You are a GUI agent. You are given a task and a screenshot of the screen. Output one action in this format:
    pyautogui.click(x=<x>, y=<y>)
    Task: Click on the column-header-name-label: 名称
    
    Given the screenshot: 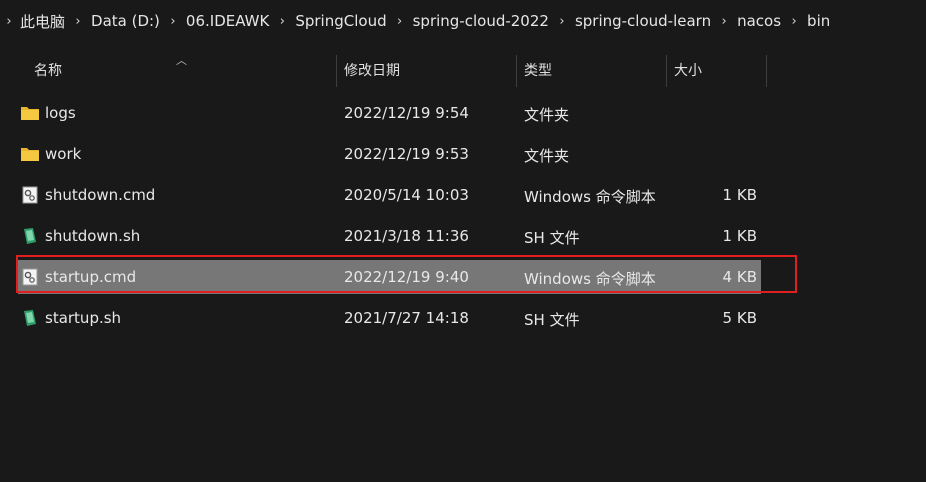 What is the action you would take?
    pyautogui.click(x=48, y=71)
    